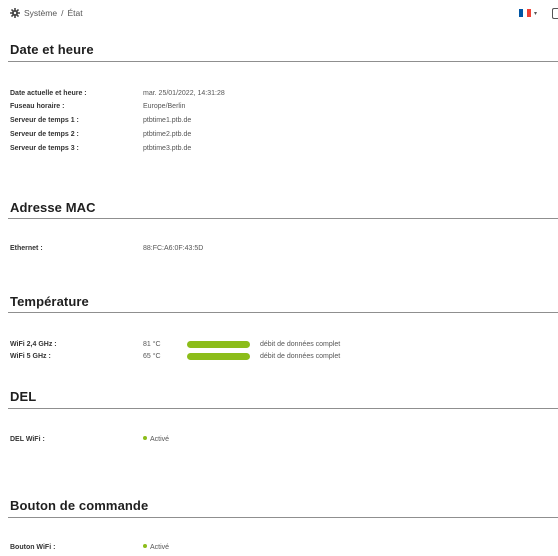 This screenshot has width=558, height=556. Describe the element at coordinates (525, 13) in the screenshot. I see `french-flag-icon` at that location.